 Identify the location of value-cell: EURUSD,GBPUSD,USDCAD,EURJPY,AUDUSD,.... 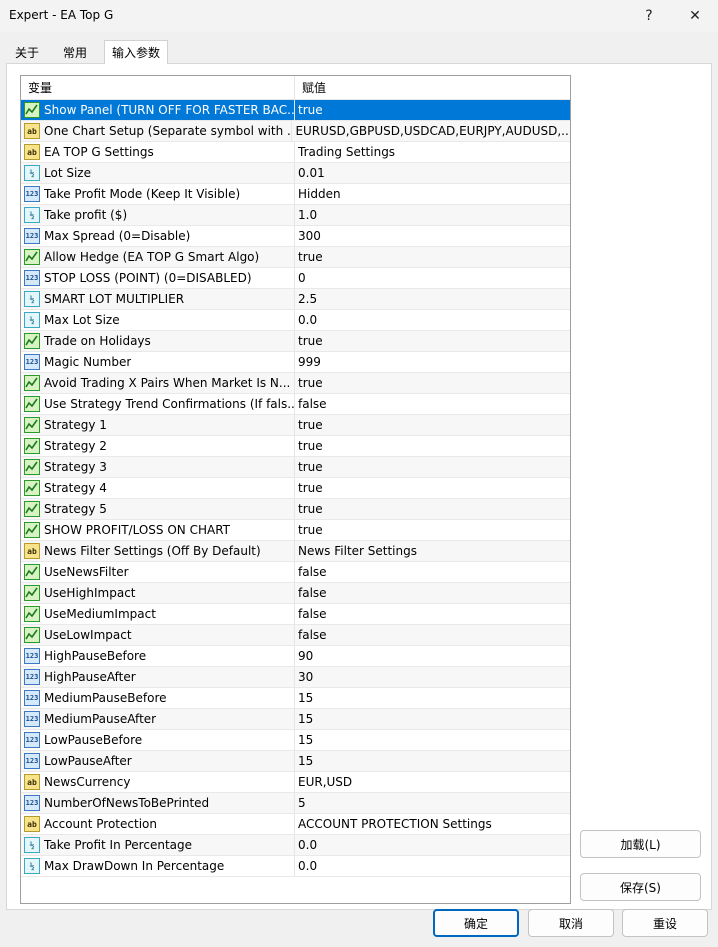
(431, 131).